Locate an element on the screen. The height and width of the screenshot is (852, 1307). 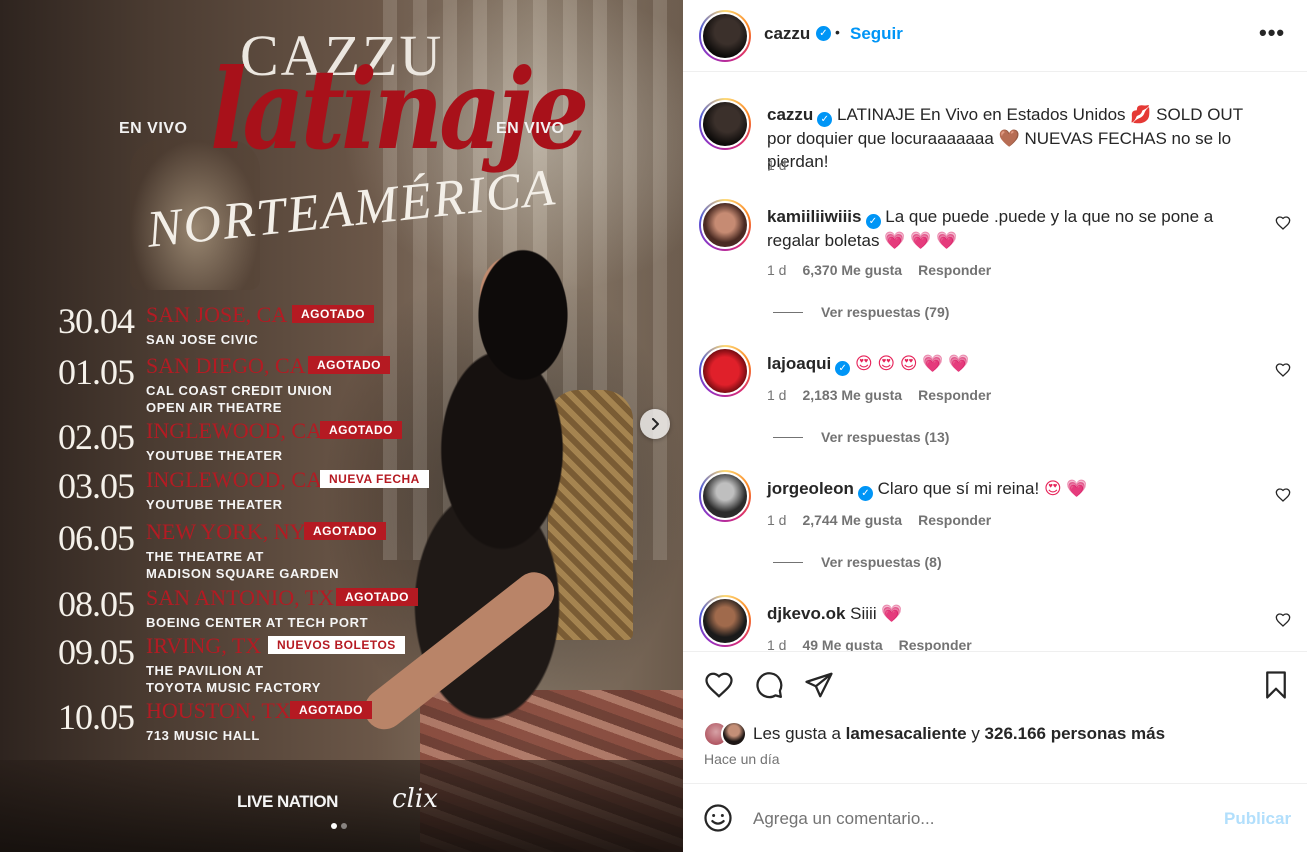
comment-meta: 1 d 6,370 Me gusta Responder is located at coordinates (879, 270).